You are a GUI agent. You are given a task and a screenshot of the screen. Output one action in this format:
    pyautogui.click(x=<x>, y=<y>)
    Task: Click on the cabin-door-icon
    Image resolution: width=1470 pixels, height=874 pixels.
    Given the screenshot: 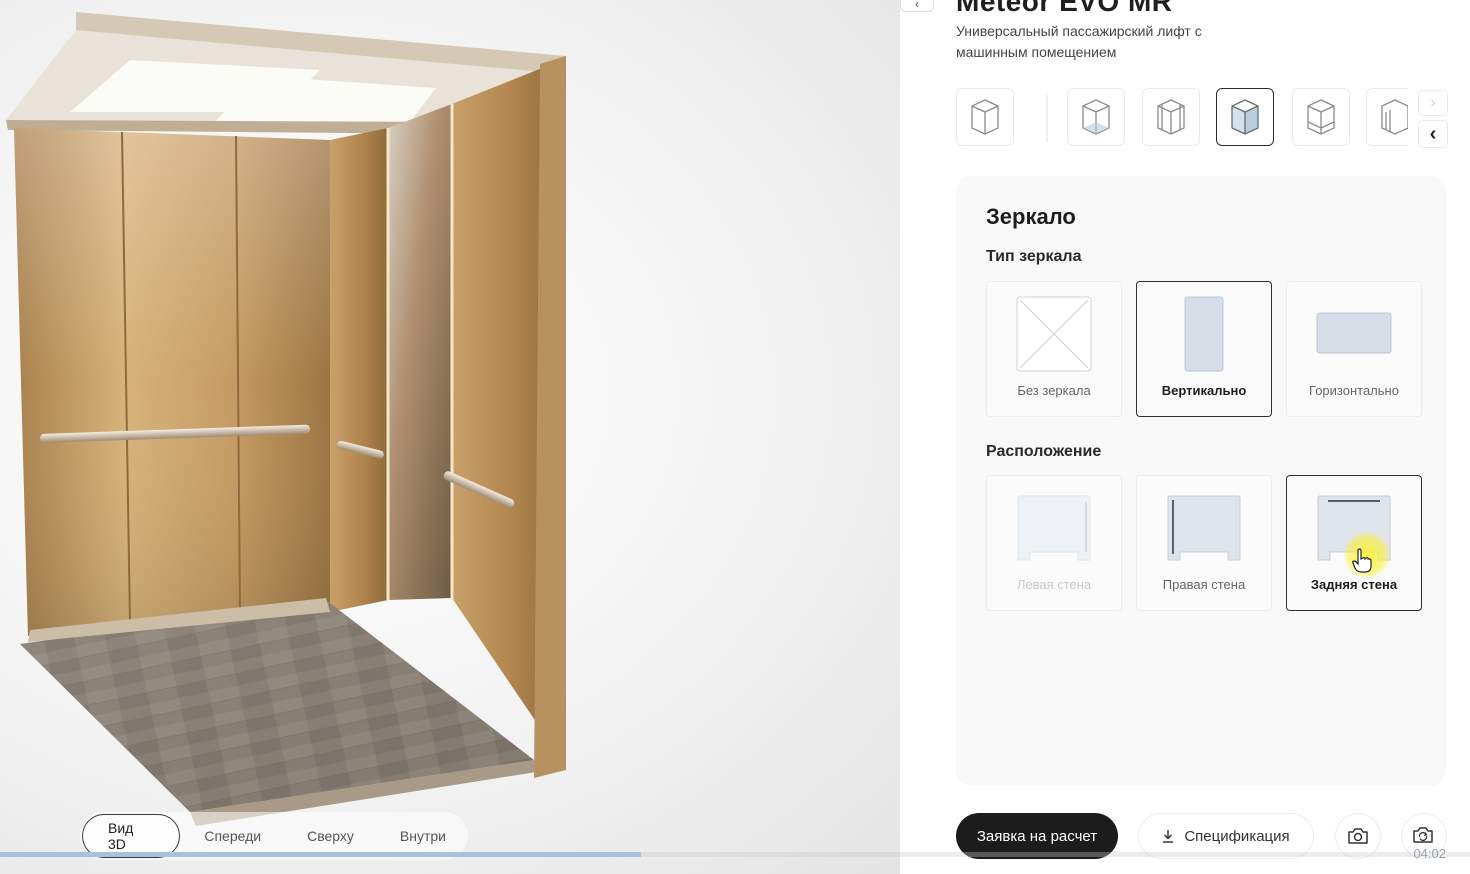 What is the action you would take?
    pyautogui.click(x=1394, y=117)
    